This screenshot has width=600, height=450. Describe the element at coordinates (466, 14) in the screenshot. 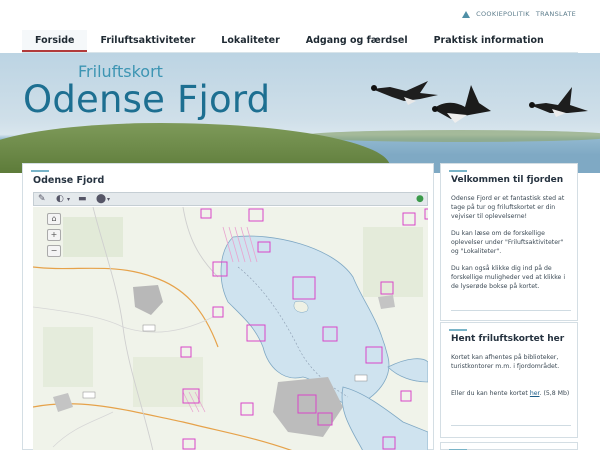

I see `warning-icon` at that location.